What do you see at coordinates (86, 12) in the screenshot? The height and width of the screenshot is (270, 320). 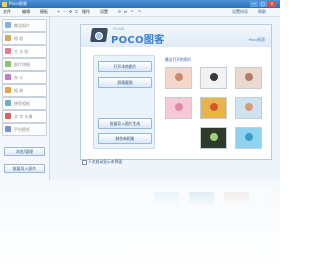 I see `menu-operate: 操作` at bounding box center [86, 12].